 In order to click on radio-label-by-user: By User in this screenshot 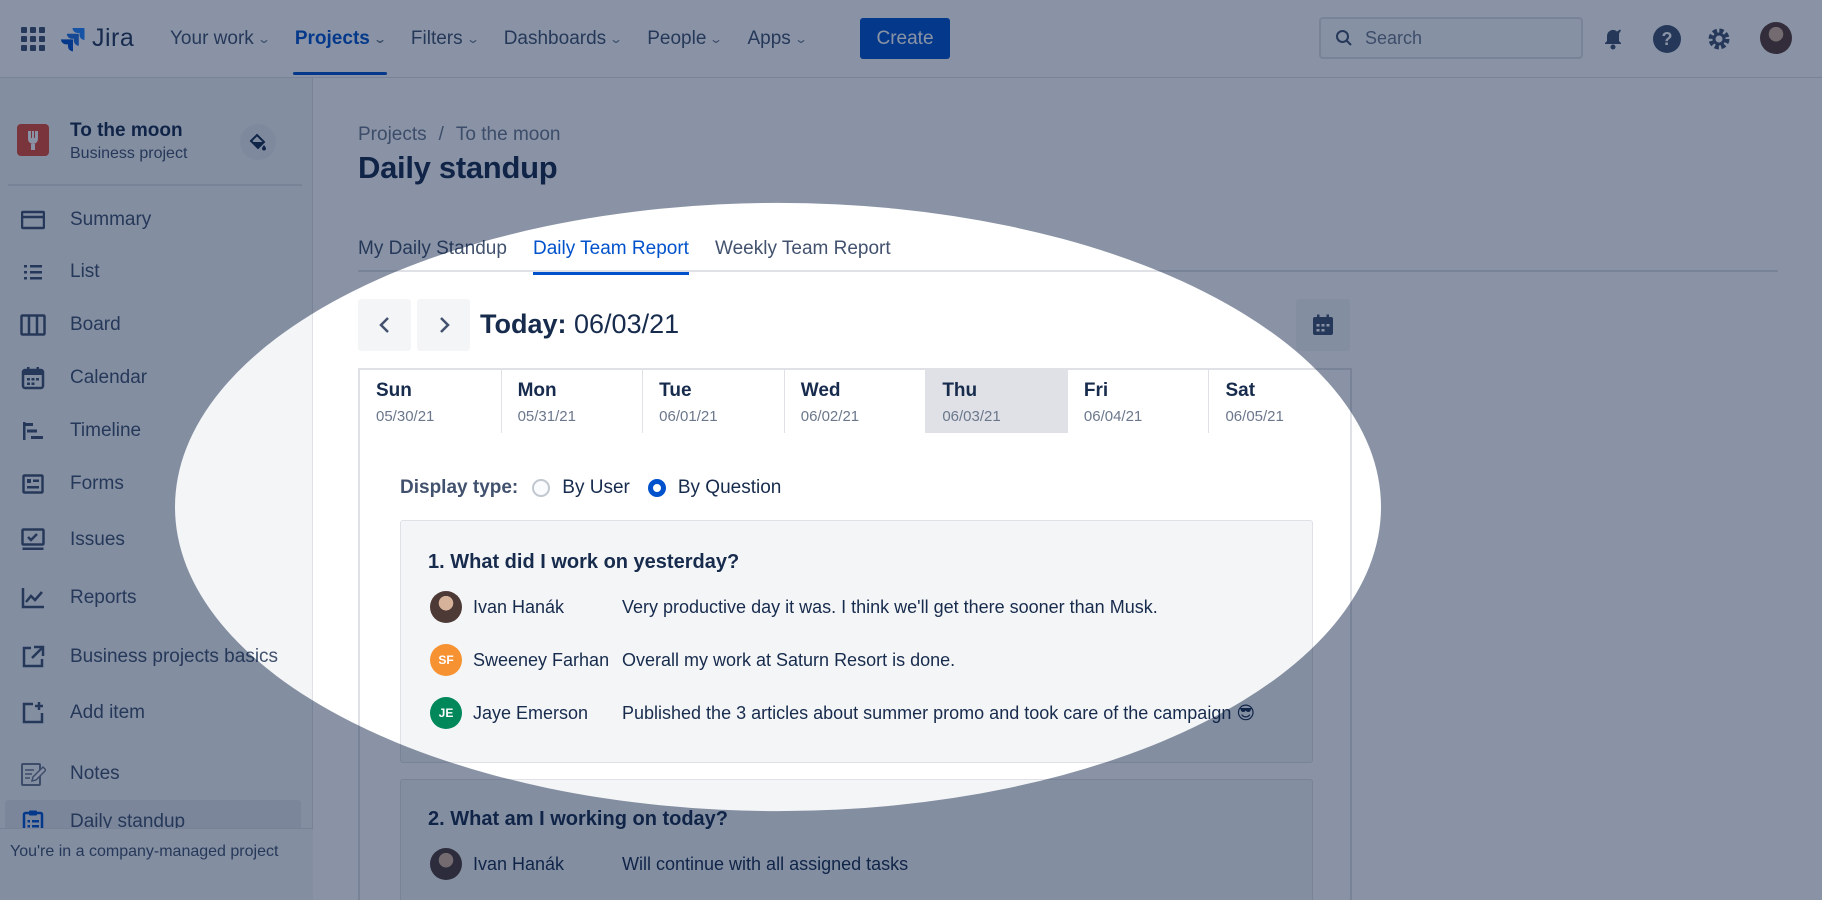, I will do `click(596, 488)`.